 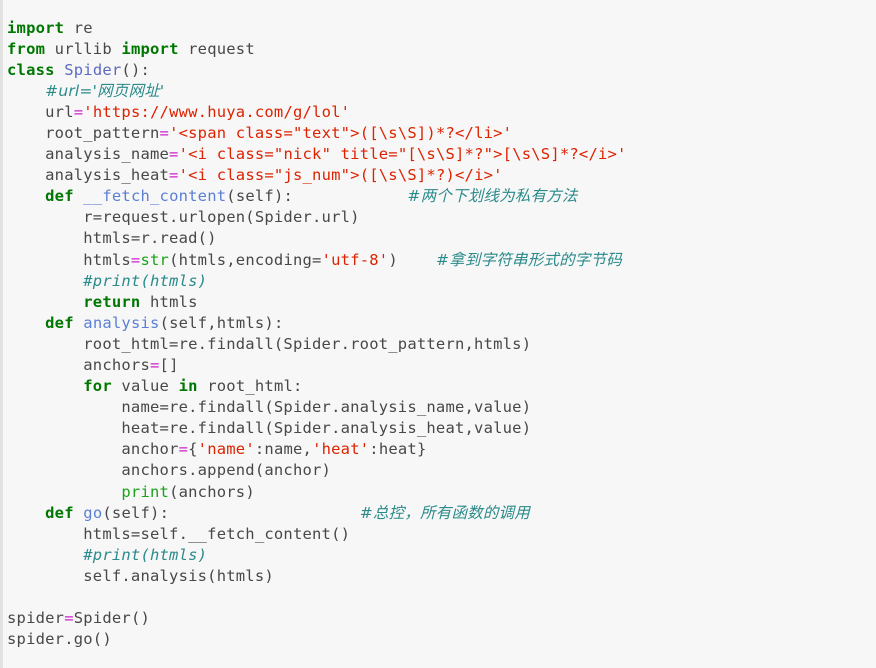 What do you see at coordinates (212, 491) in the screenshot?
I see `token-pl: (anchors)` at bounding box center [212, 491].